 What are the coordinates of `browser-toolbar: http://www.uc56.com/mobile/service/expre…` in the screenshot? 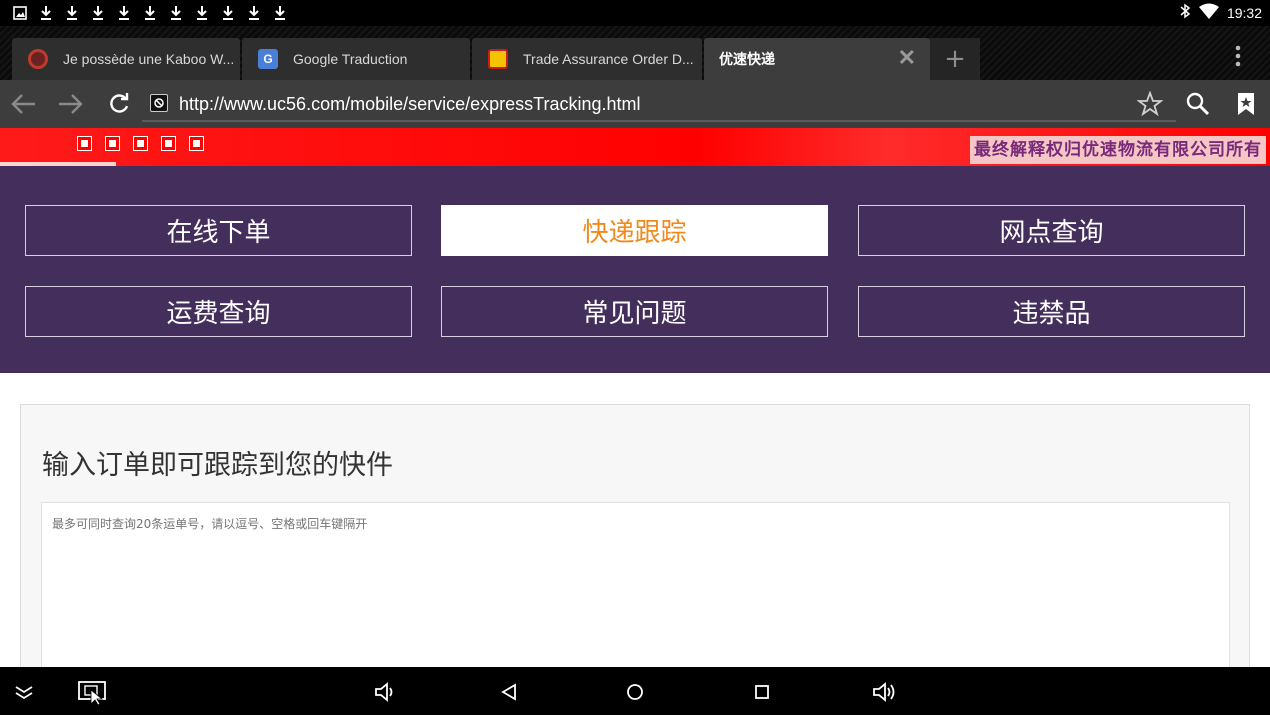 It's located at (635, 104).